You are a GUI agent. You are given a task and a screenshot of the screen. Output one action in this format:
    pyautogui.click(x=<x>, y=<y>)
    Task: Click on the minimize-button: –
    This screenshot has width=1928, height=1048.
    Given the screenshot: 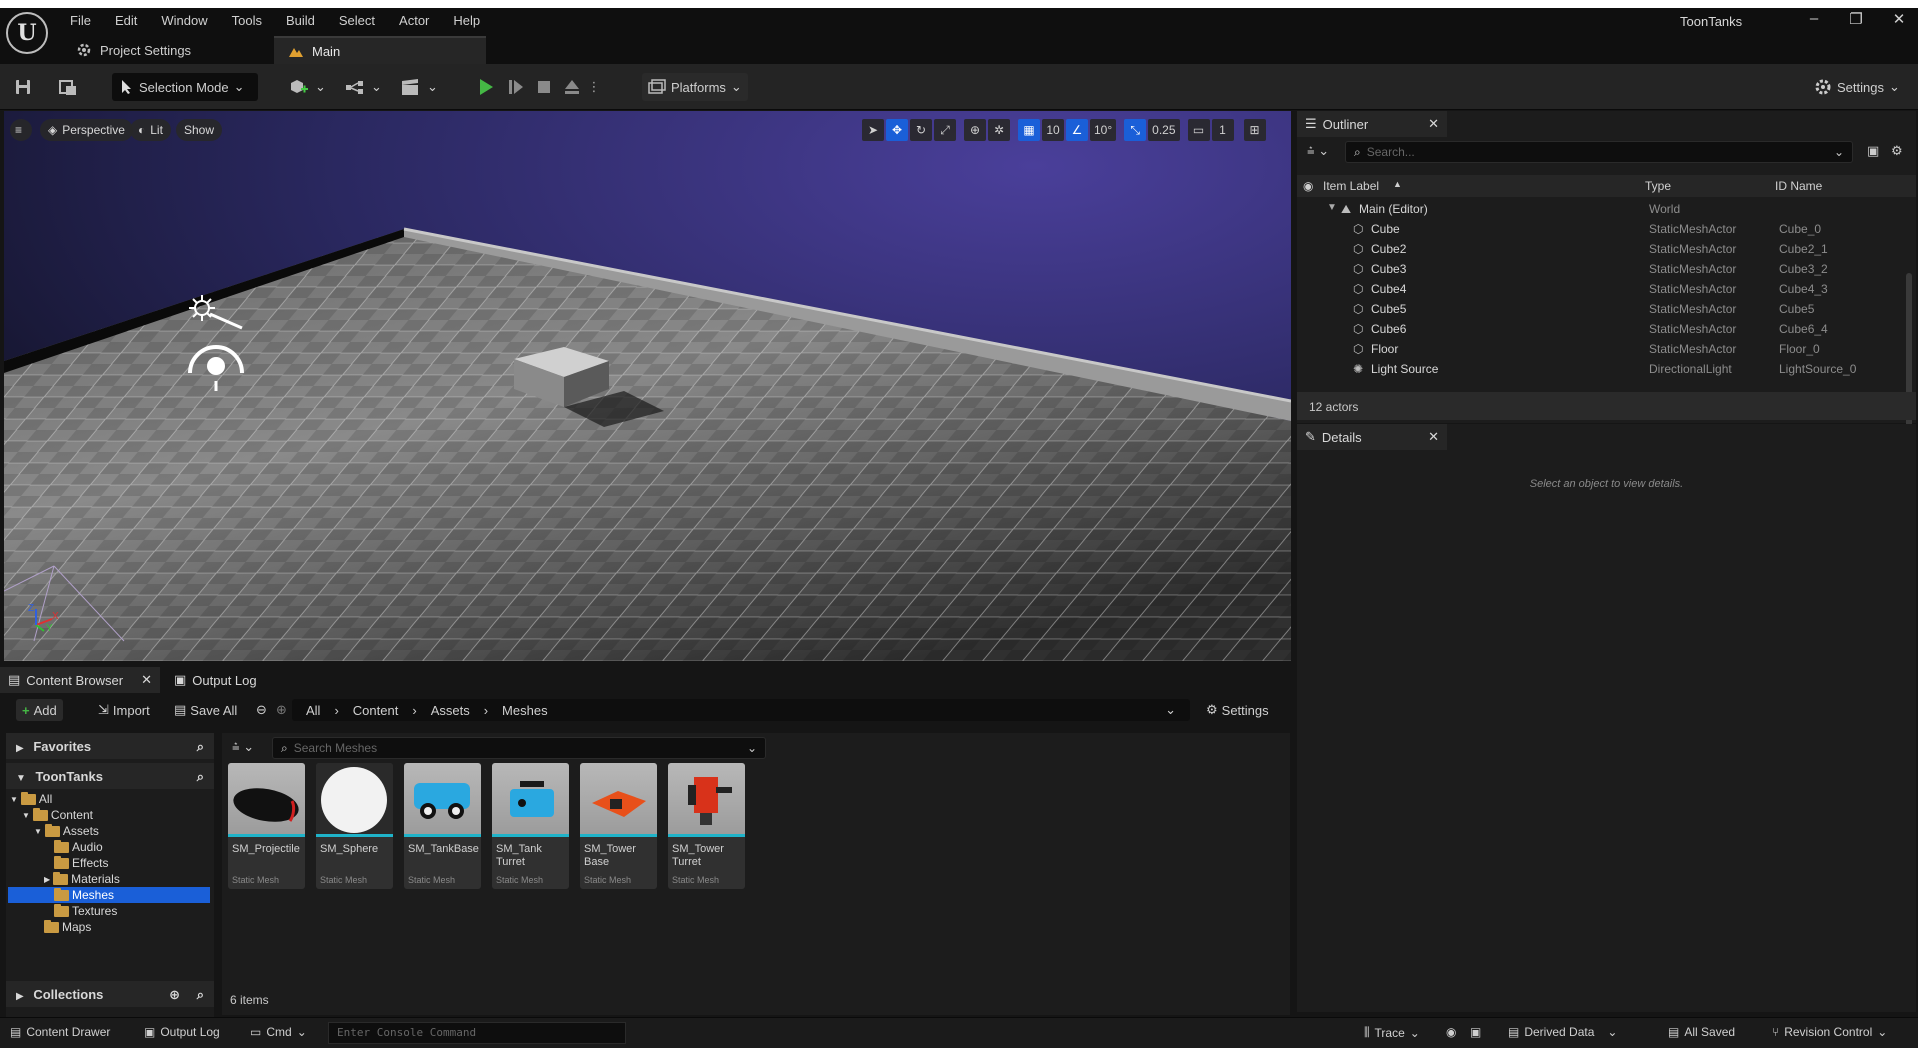 What is the action you would take?
    pyautogui.click(x=1814, y=18)
    